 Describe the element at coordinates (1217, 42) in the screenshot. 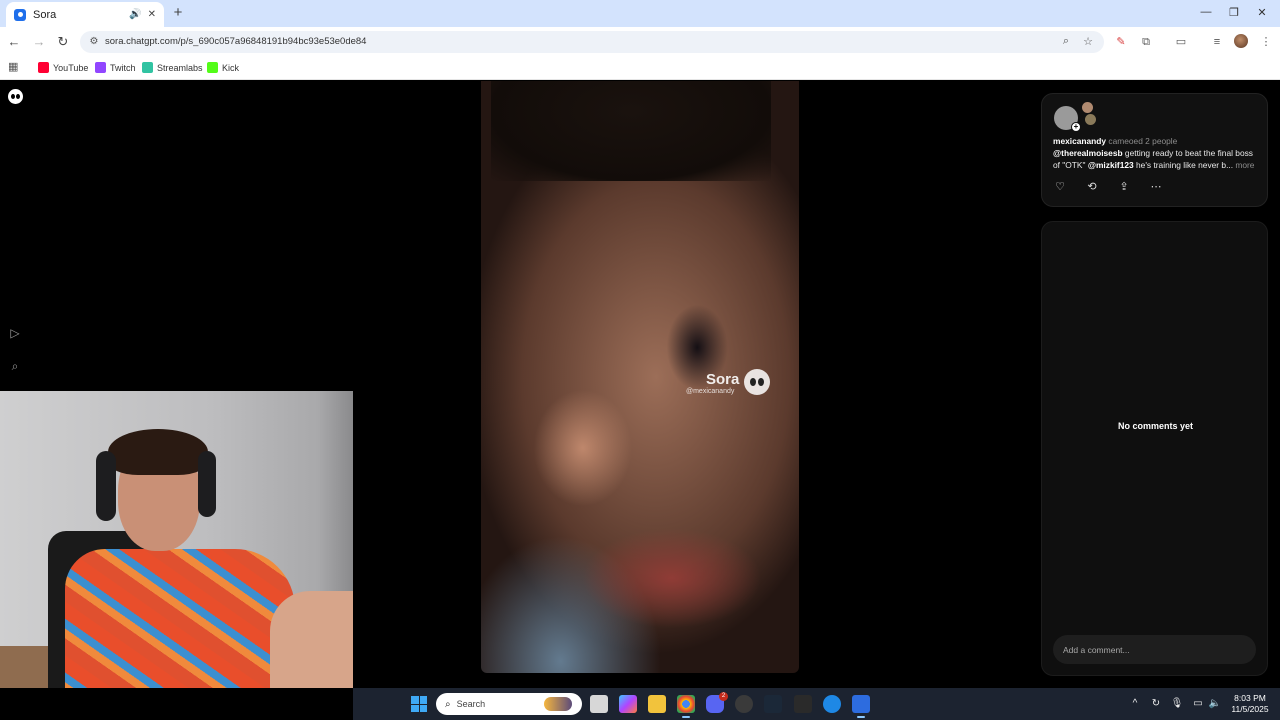

I see `media-controls-icon: ≡` at that location.